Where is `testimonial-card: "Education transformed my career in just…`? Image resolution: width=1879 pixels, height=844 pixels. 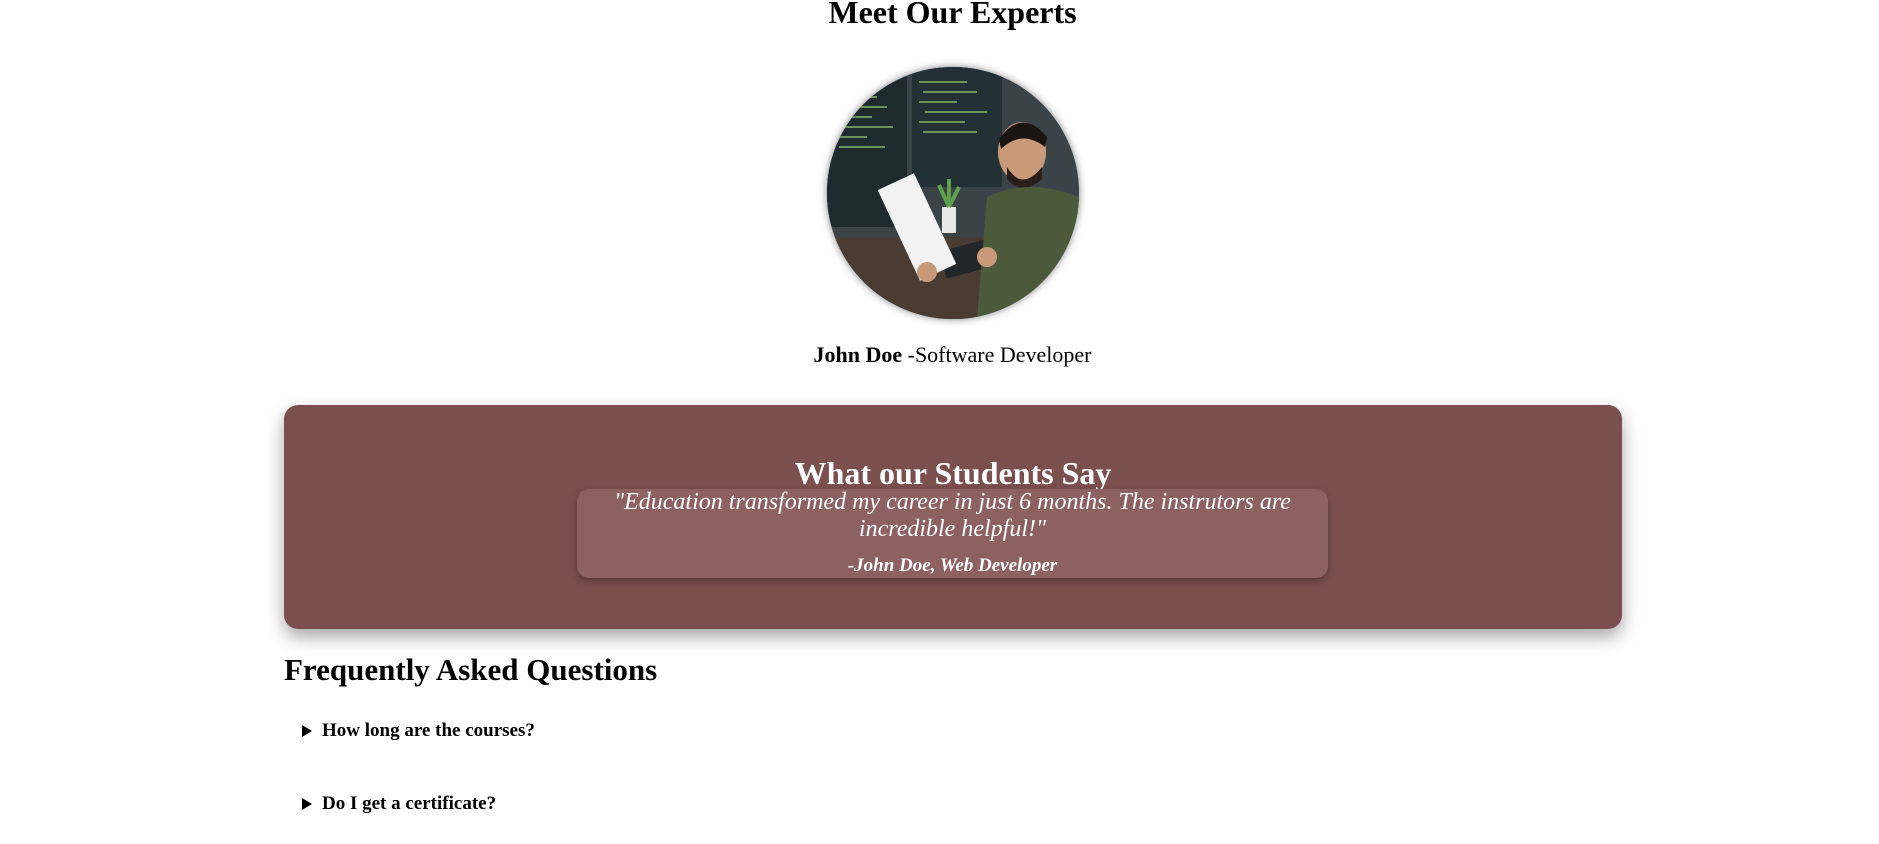 testimonial-card: "Education transformed my career in just… is located at coordinates (952, 533).